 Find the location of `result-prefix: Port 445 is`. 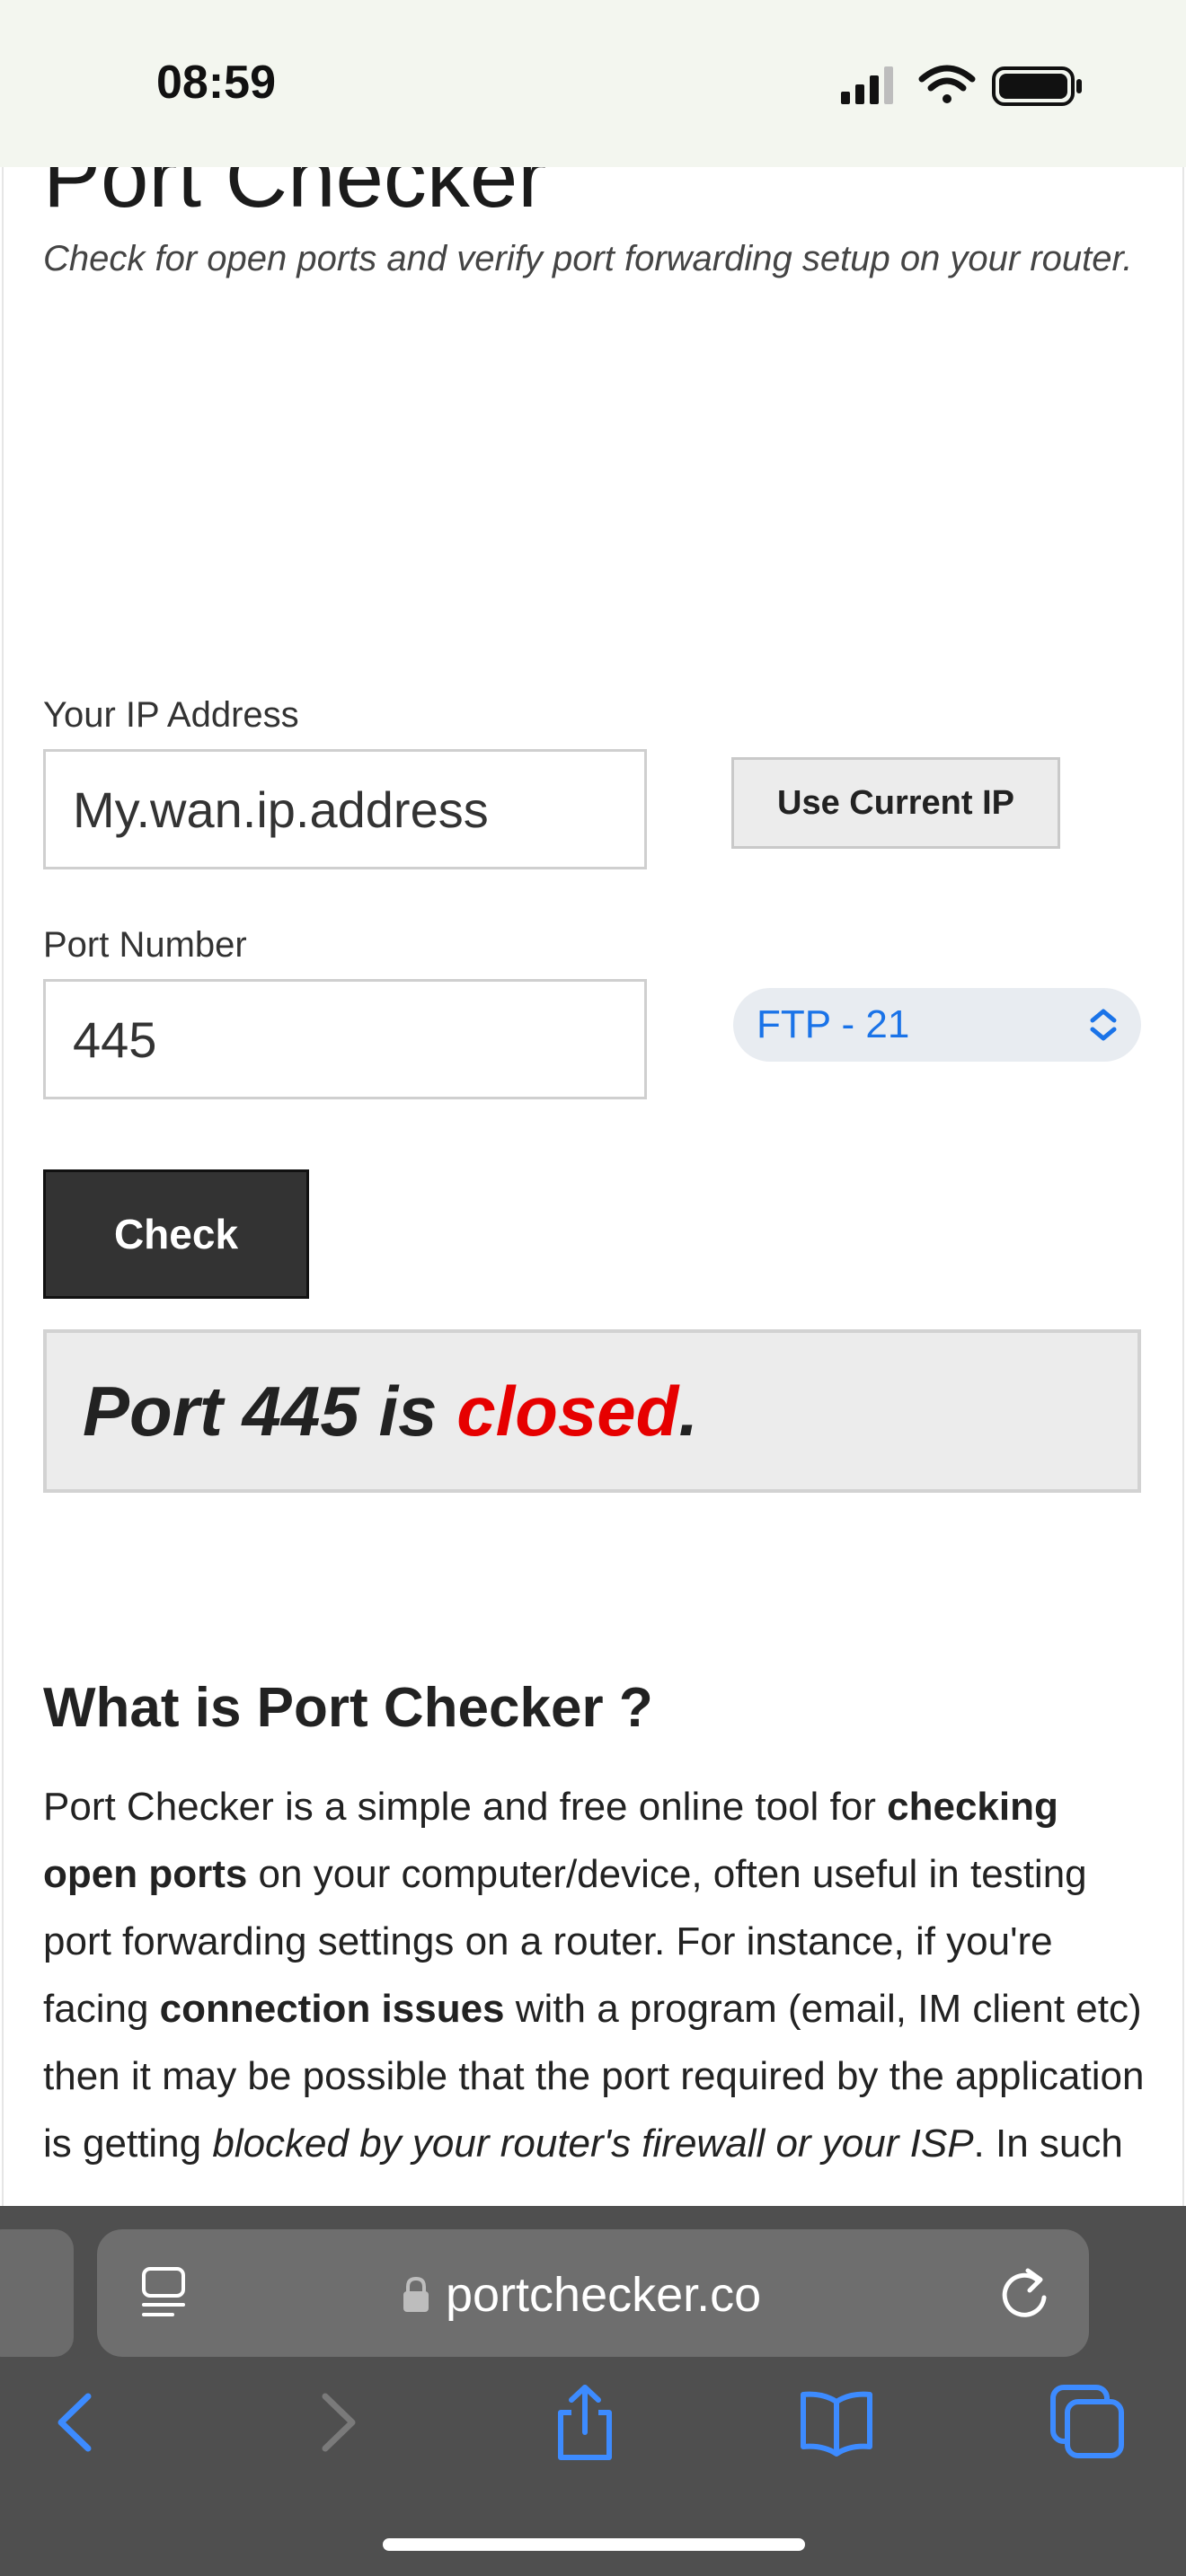

result-prefix: Port 445 is is located at coordinates (260, 1411).